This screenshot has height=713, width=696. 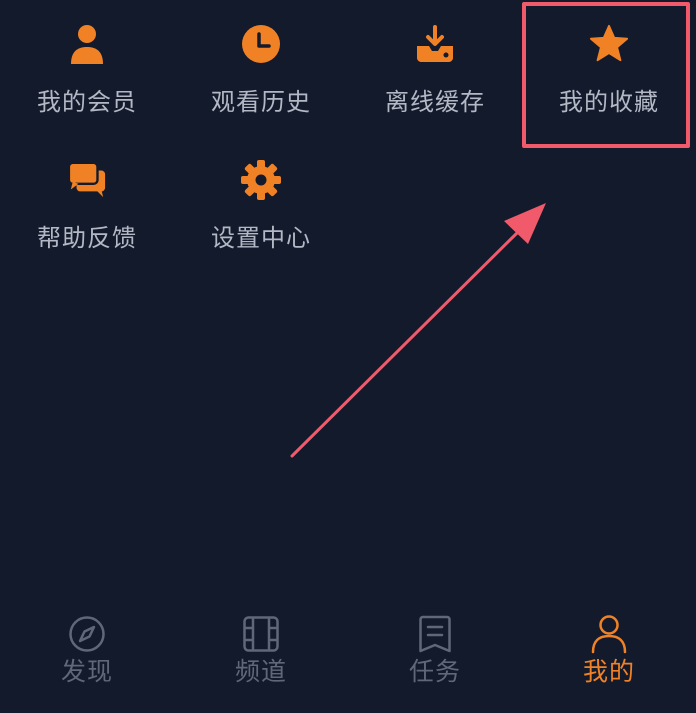 I want to click on tab-label: 发现, so click(x=86, y=671).